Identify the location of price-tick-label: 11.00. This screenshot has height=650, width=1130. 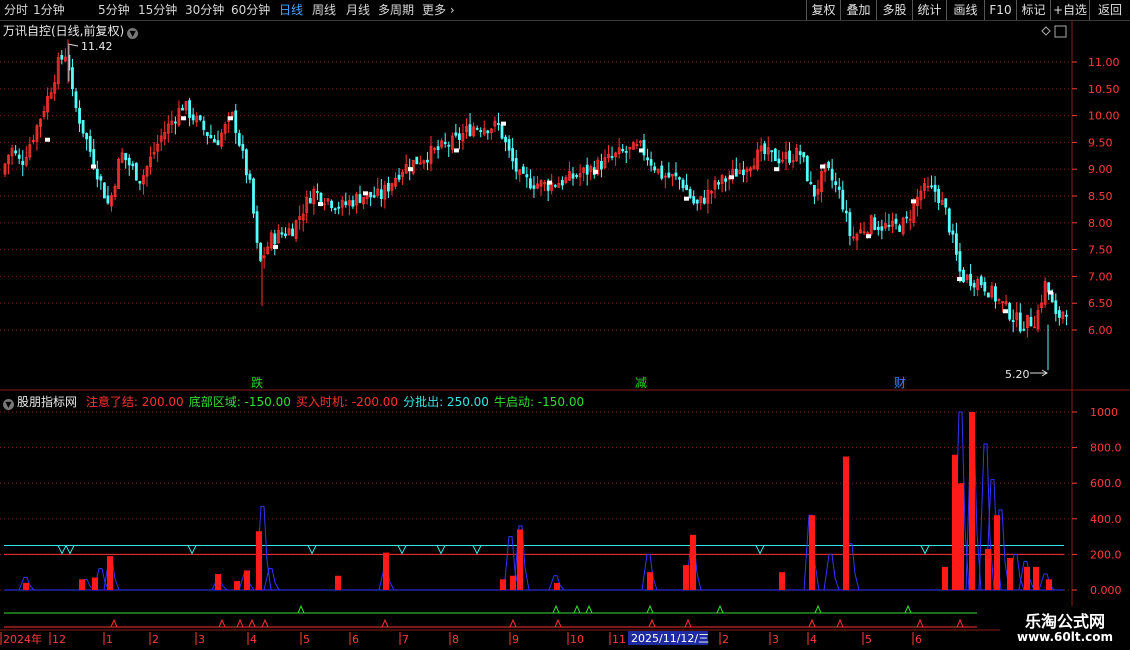
(1104, 62).